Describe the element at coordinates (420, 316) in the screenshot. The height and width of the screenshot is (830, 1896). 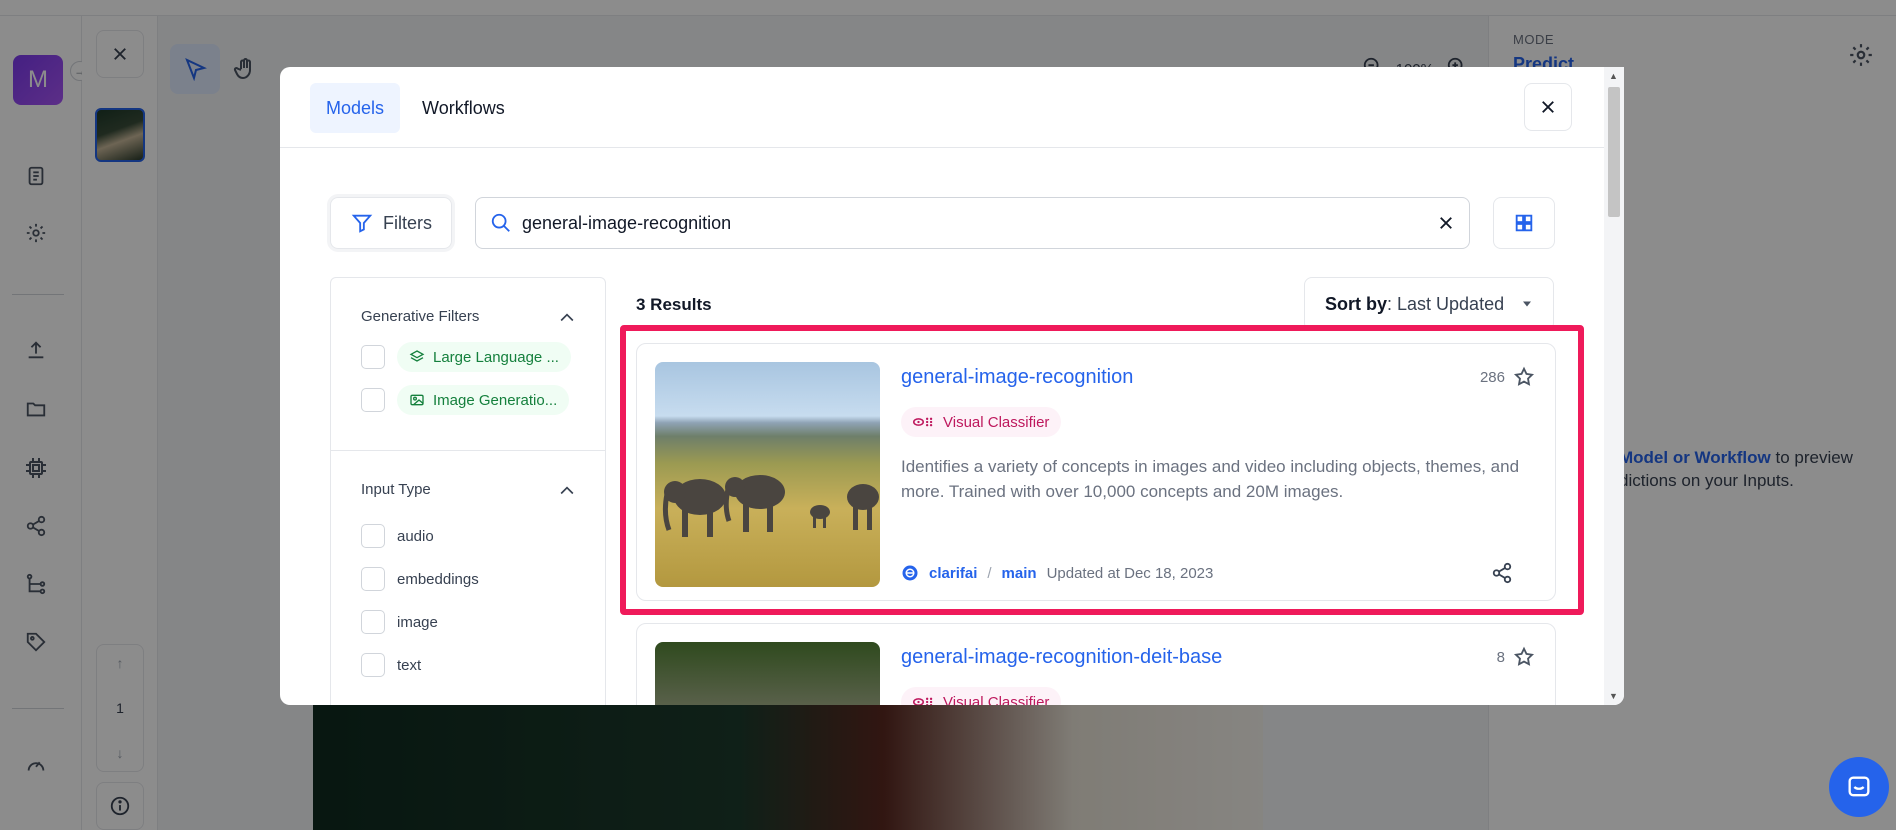
I see `generative-filters-title: Generative Filters` at that location.